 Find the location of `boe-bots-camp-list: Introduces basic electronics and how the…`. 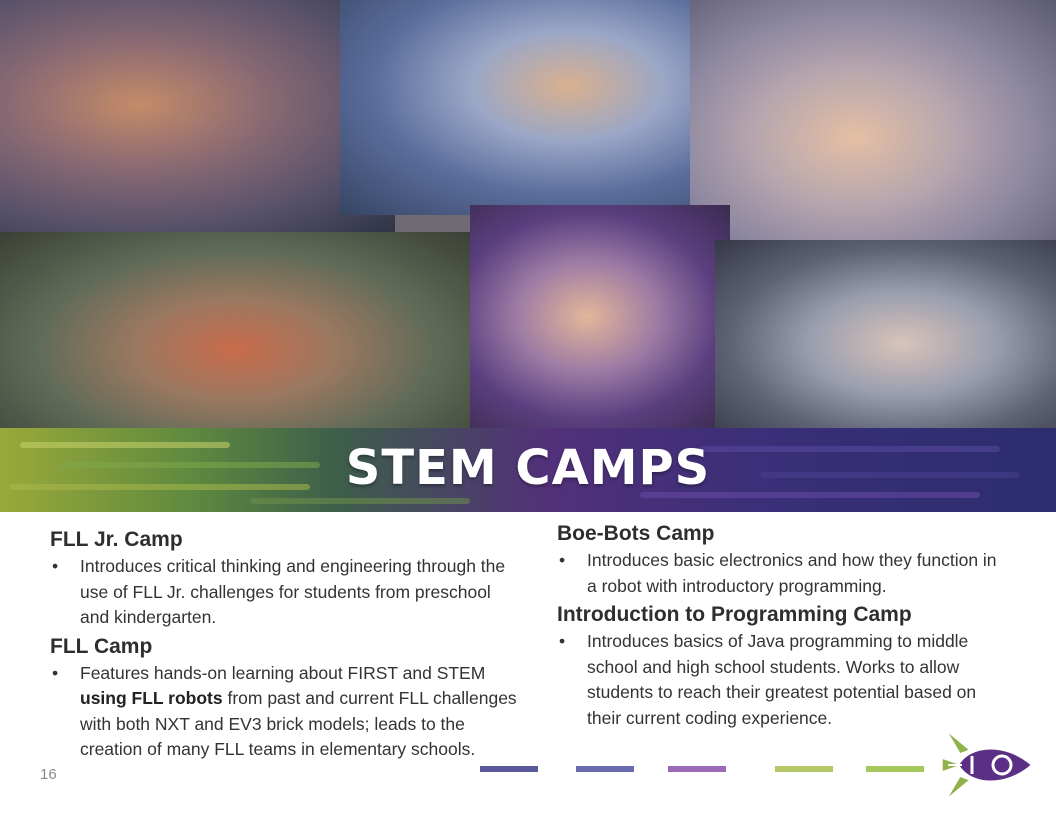

boe-bots-camp-list: Introduces basic electronics and how the… is located at coordinates (782, 573).